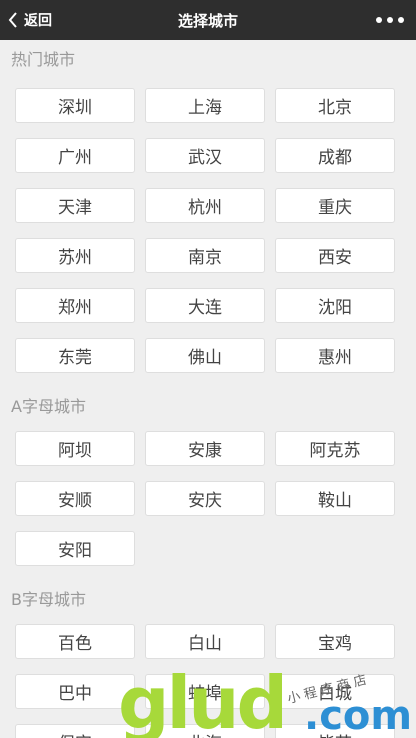  What do you see at coordinates (12, 20) in the screenshot?
I see `chevron-left-icon` at bounding box center [12, 20].